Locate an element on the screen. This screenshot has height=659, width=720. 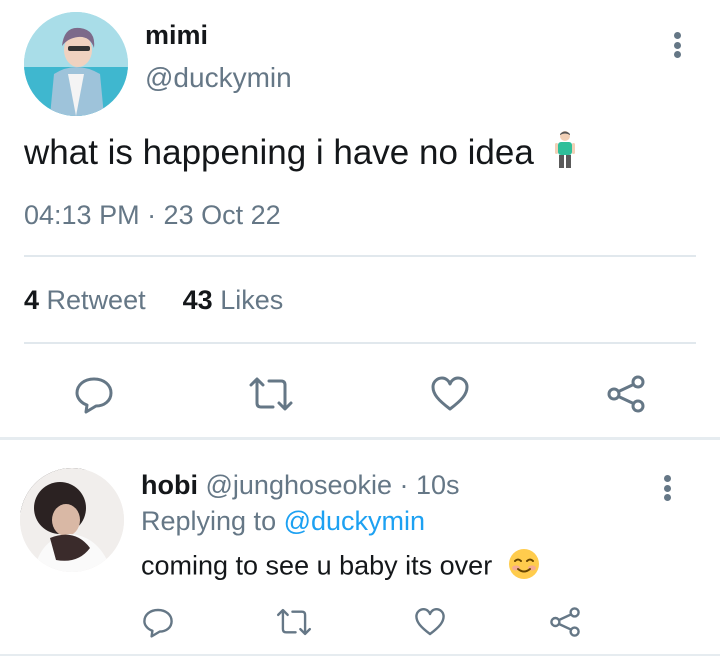
tweet-actions is located at coordinates (360, 392).